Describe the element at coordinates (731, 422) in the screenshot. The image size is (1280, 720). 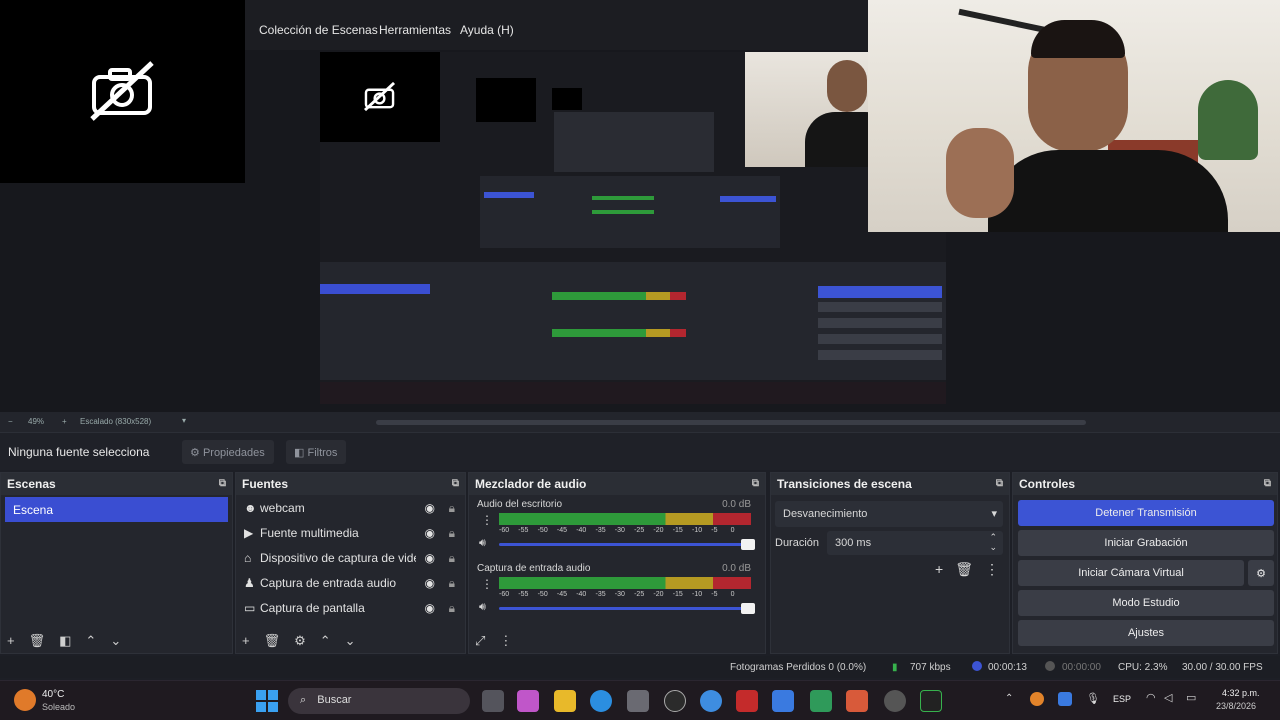
I see `preview-scrollbar` at that location.